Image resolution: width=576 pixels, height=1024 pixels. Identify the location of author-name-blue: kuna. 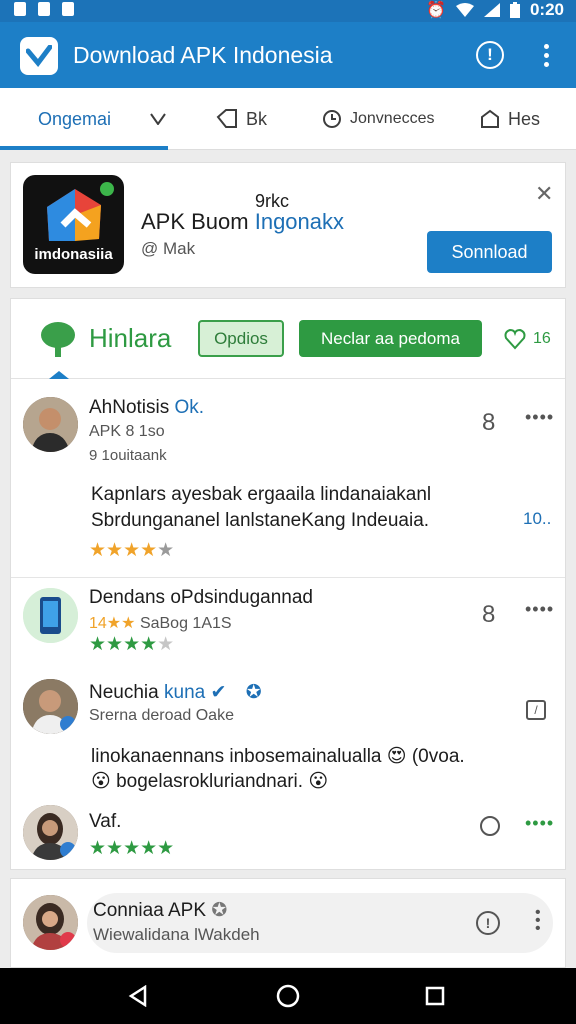
(185, 692).